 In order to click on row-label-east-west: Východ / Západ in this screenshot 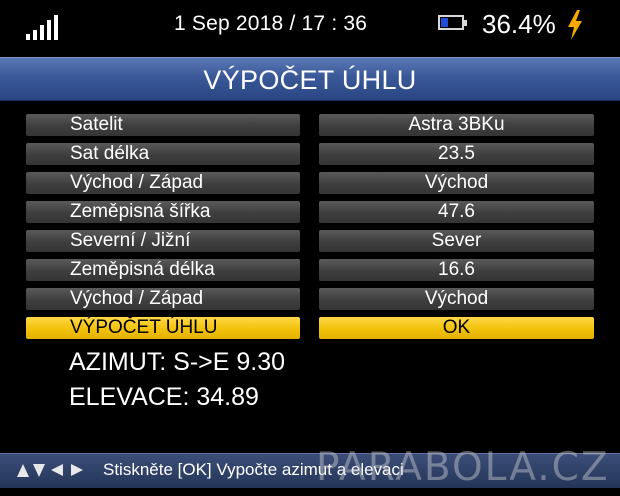, I will do `click(163, 299)`.